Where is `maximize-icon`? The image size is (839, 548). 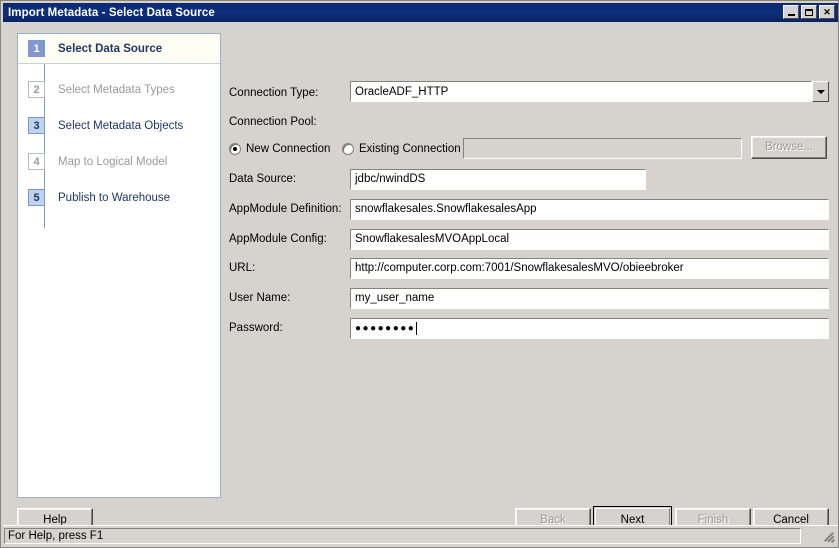 maximize-icon is located at coordinates (809, 12).